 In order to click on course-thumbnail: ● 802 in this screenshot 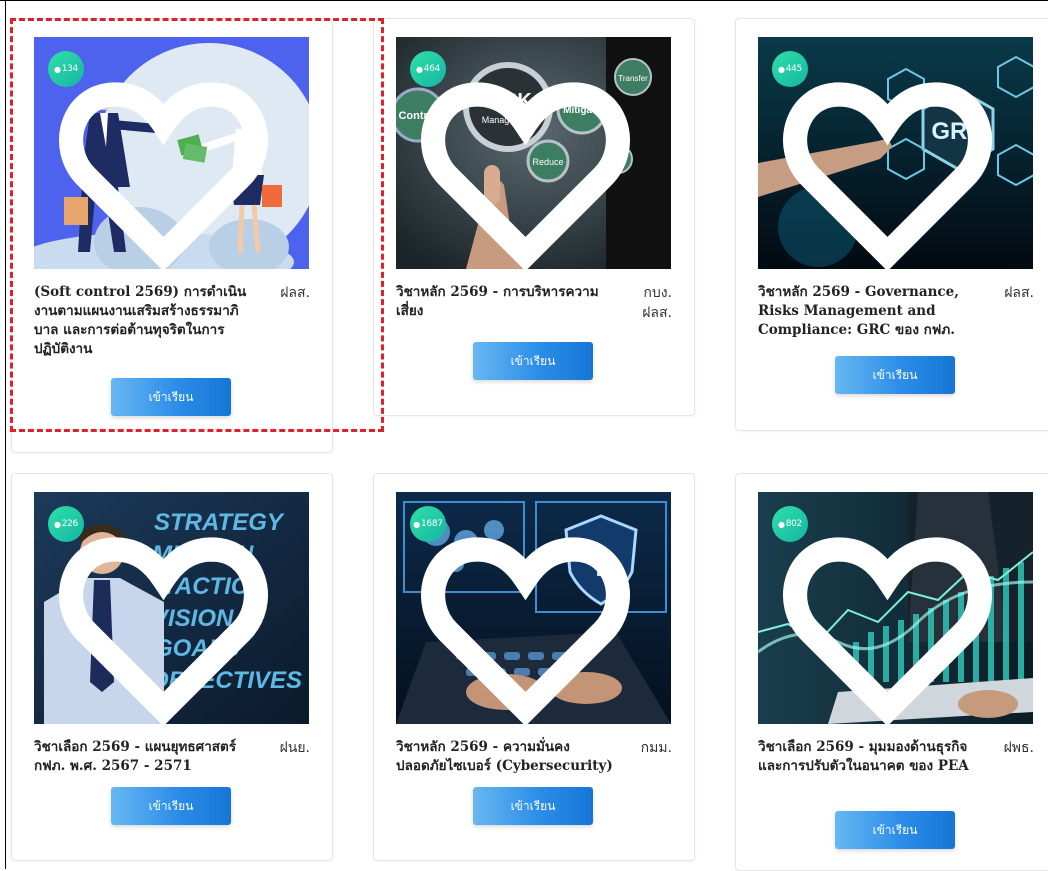, I will do `click(895, 608)`.